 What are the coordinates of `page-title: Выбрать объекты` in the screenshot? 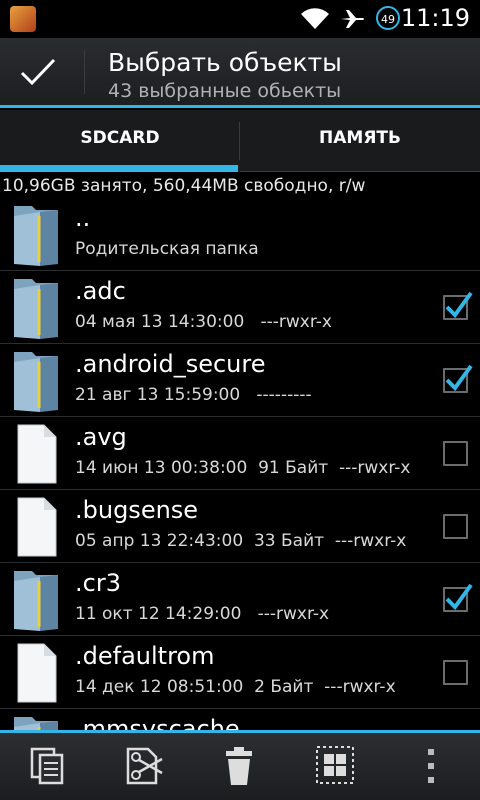 It's located at (225, 62).